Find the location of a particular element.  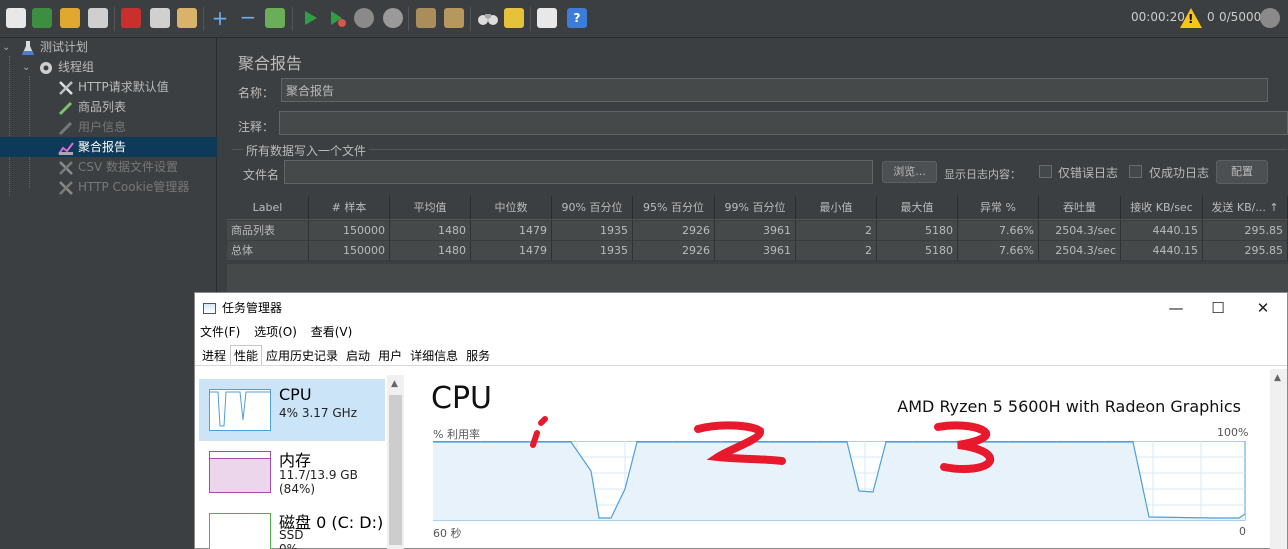

tree-item-cookie-manager: HTTP Cookie管理器 is located at coordinates (137, 187).